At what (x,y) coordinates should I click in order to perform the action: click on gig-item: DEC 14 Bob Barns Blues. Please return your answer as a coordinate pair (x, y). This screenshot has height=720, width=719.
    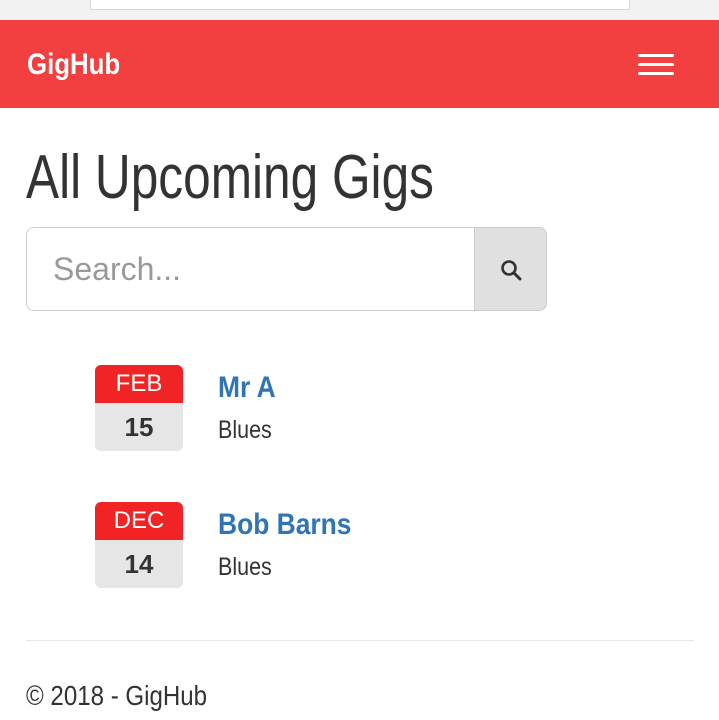
    Looking at the image, I should click on (305, 546).